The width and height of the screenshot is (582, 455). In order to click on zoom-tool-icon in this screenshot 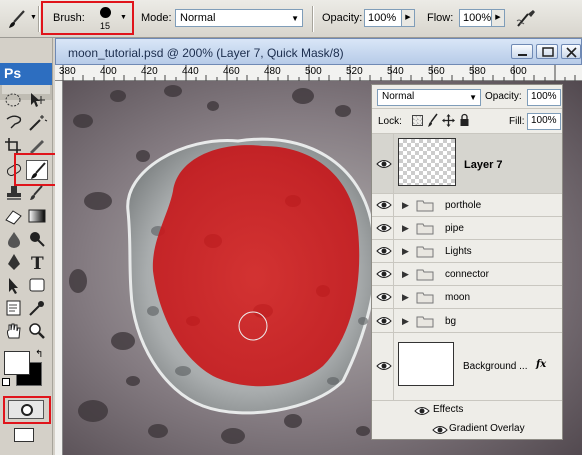, I will do `click(37, 331)`.